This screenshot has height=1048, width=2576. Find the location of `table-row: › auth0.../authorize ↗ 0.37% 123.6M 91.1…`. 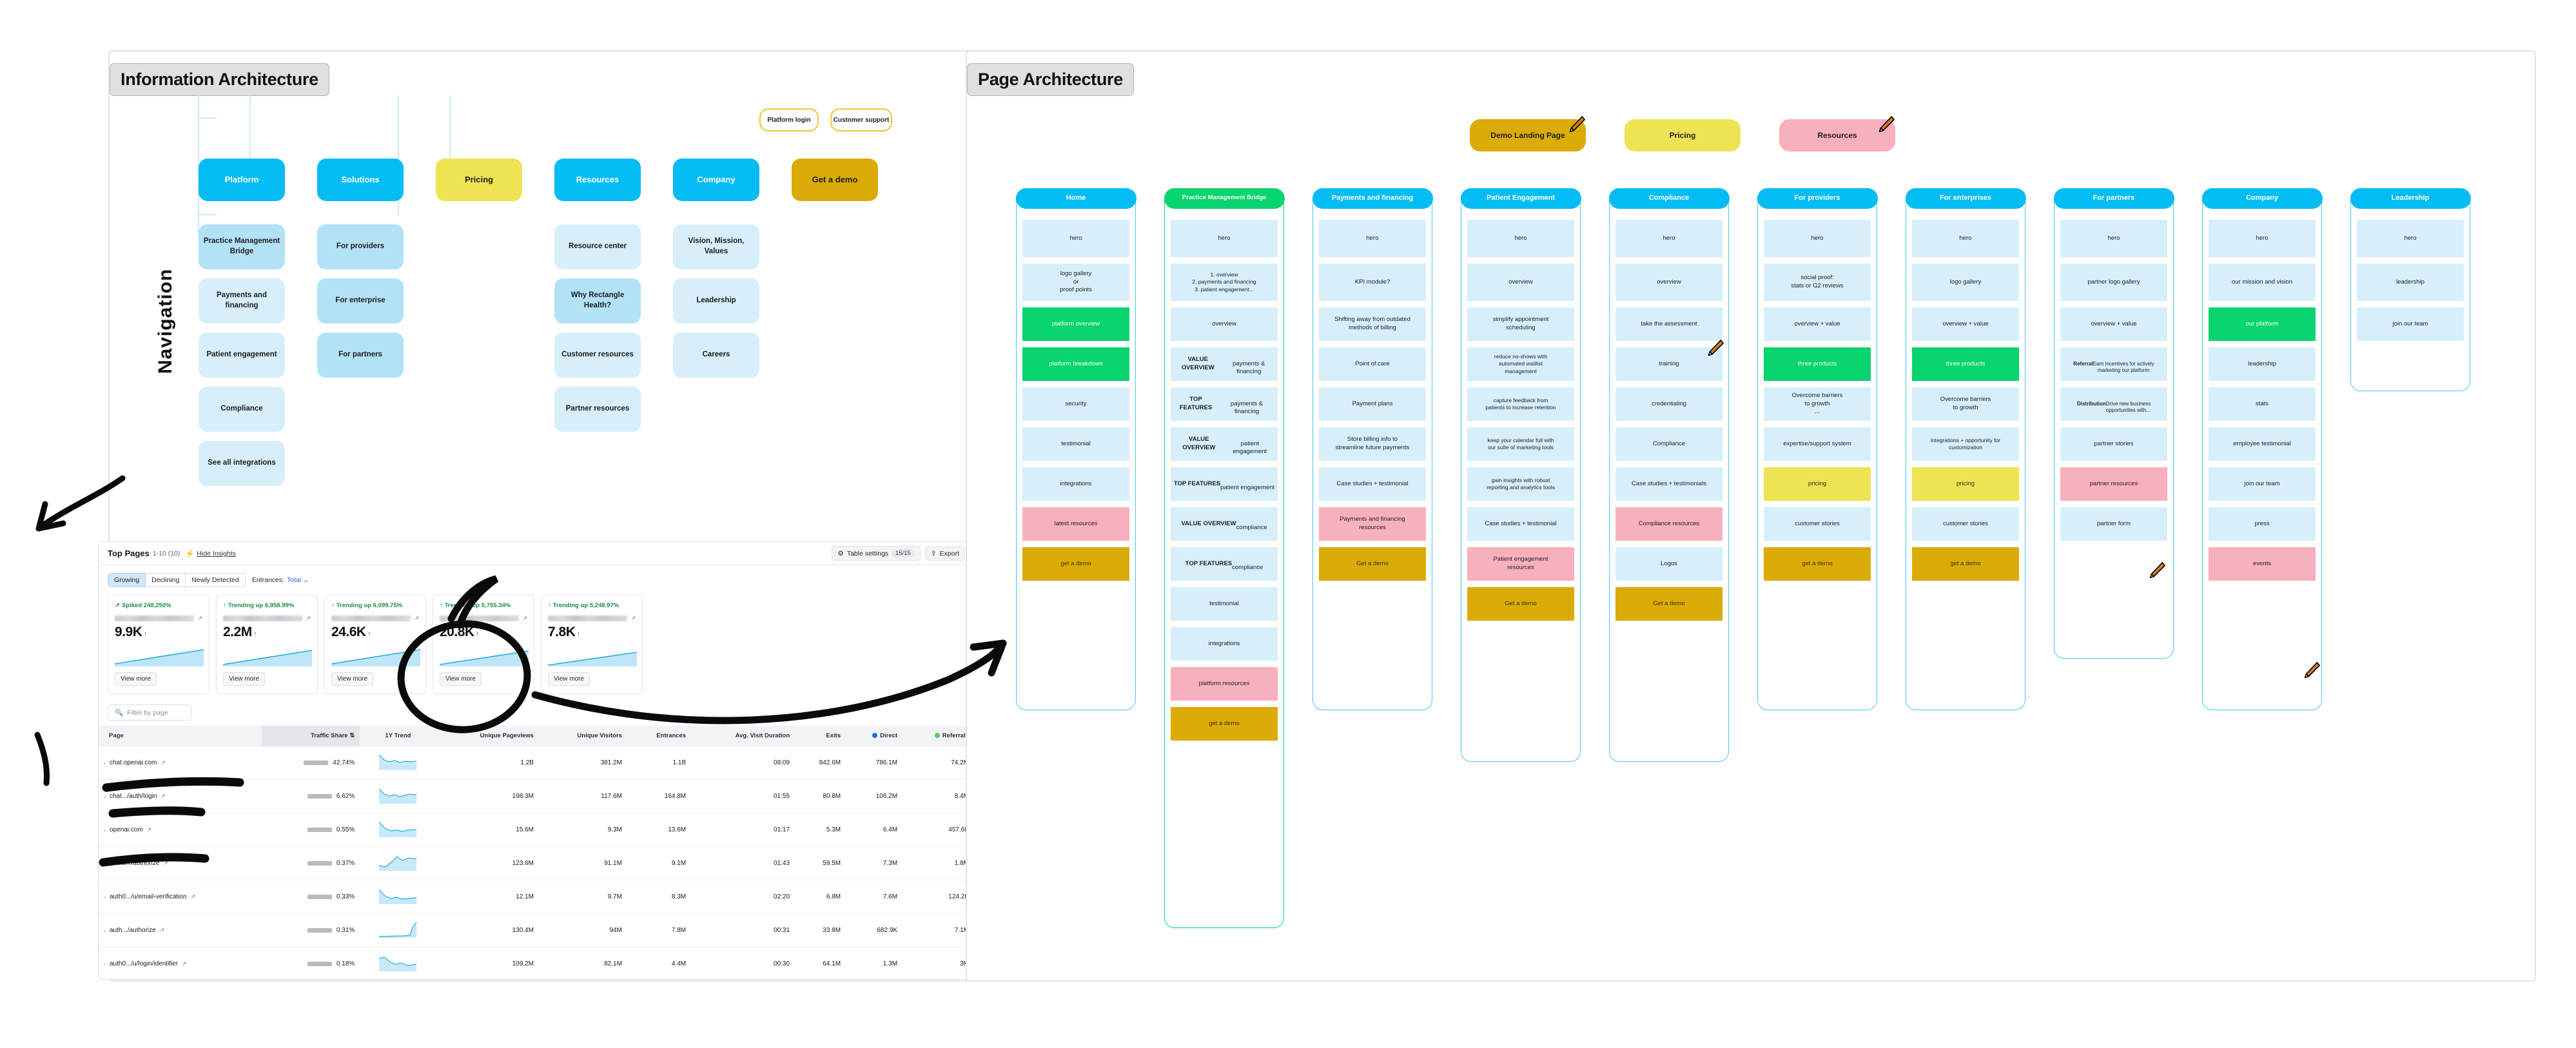

table-row: › auth0.../authorize ↗ 0.37% 123.6M 91.1… is located at coordinates (537, 863).